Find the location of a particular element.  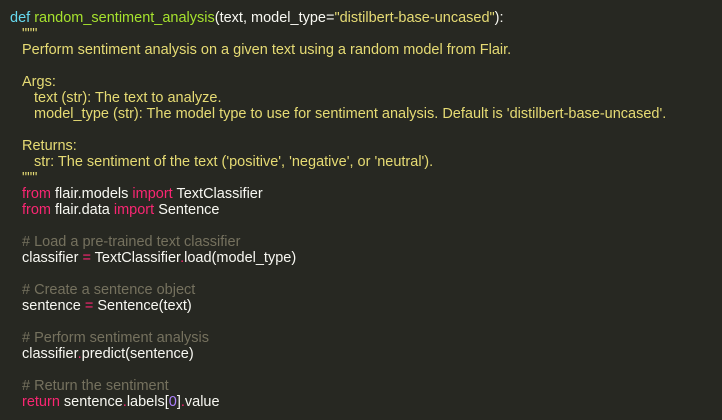

code-line-predict: classifier.predict(sentence) is located at coordinates (361, 354).